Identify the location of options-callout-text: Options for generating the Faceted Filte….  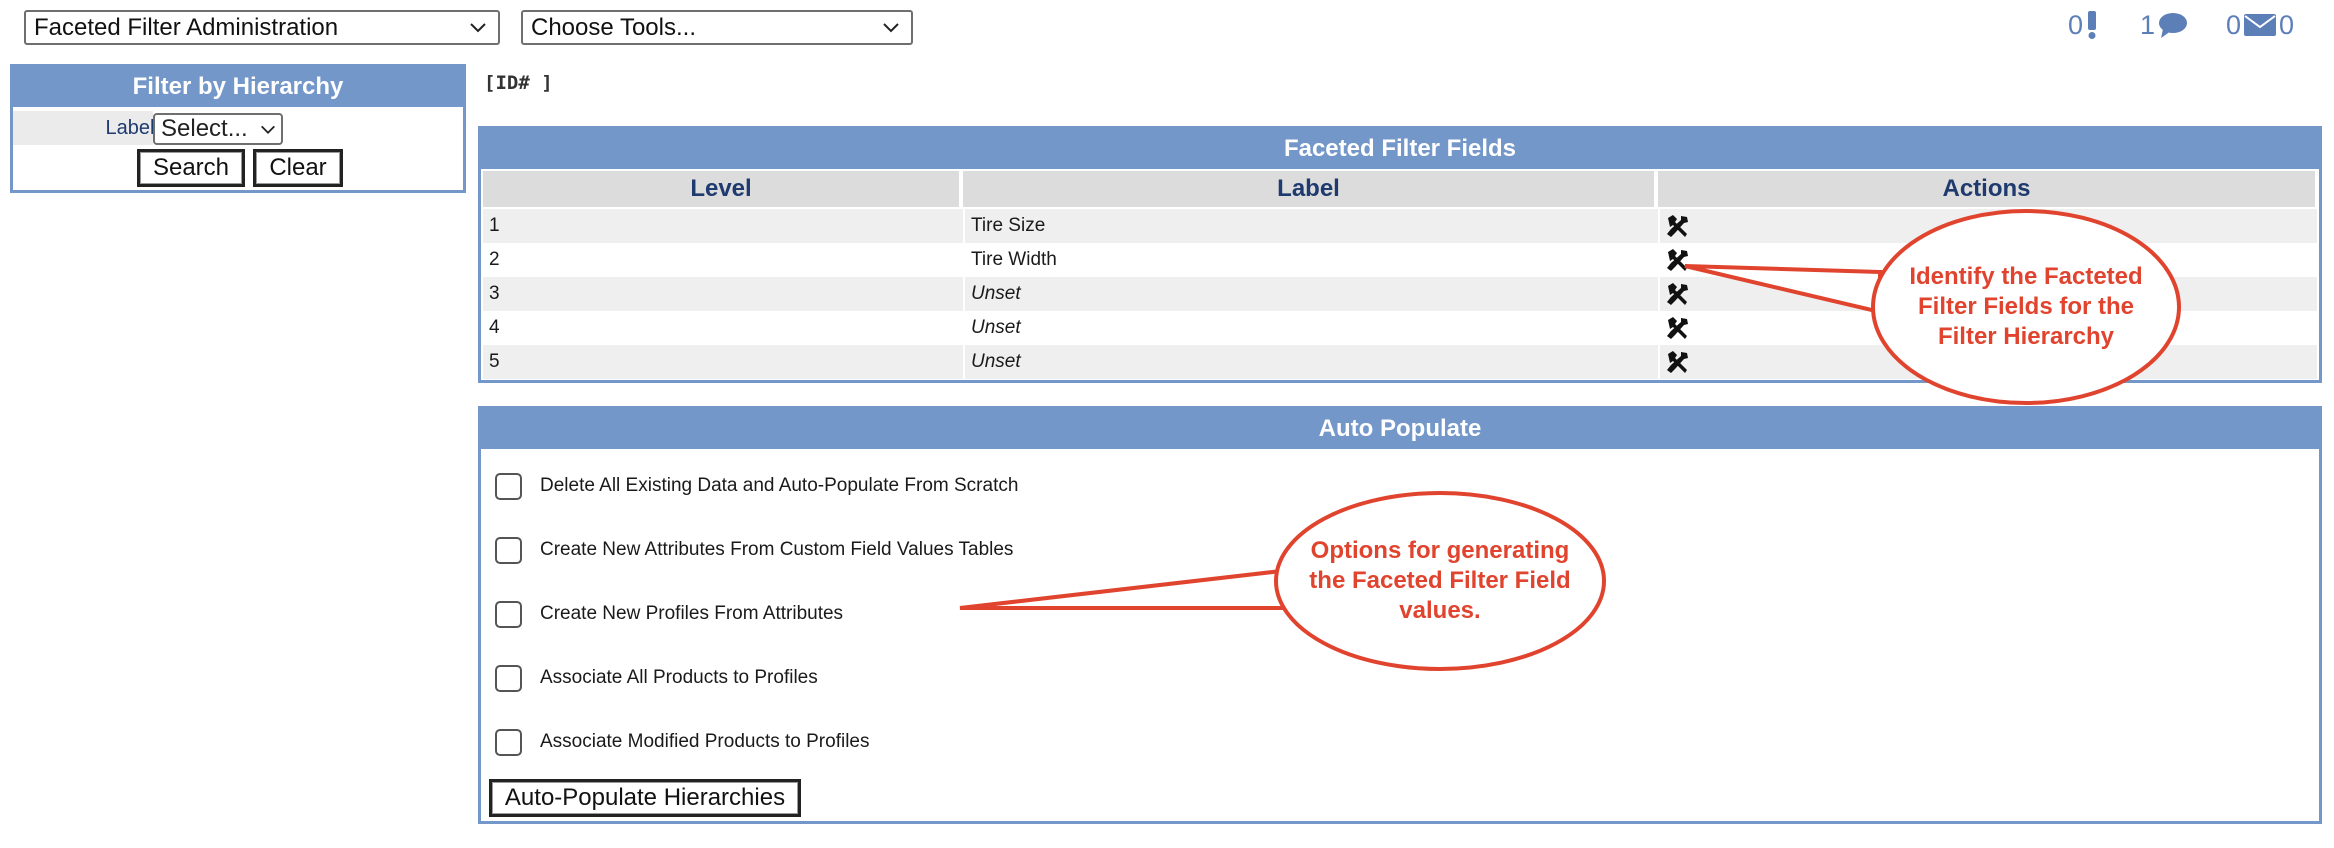
(1440, 581).